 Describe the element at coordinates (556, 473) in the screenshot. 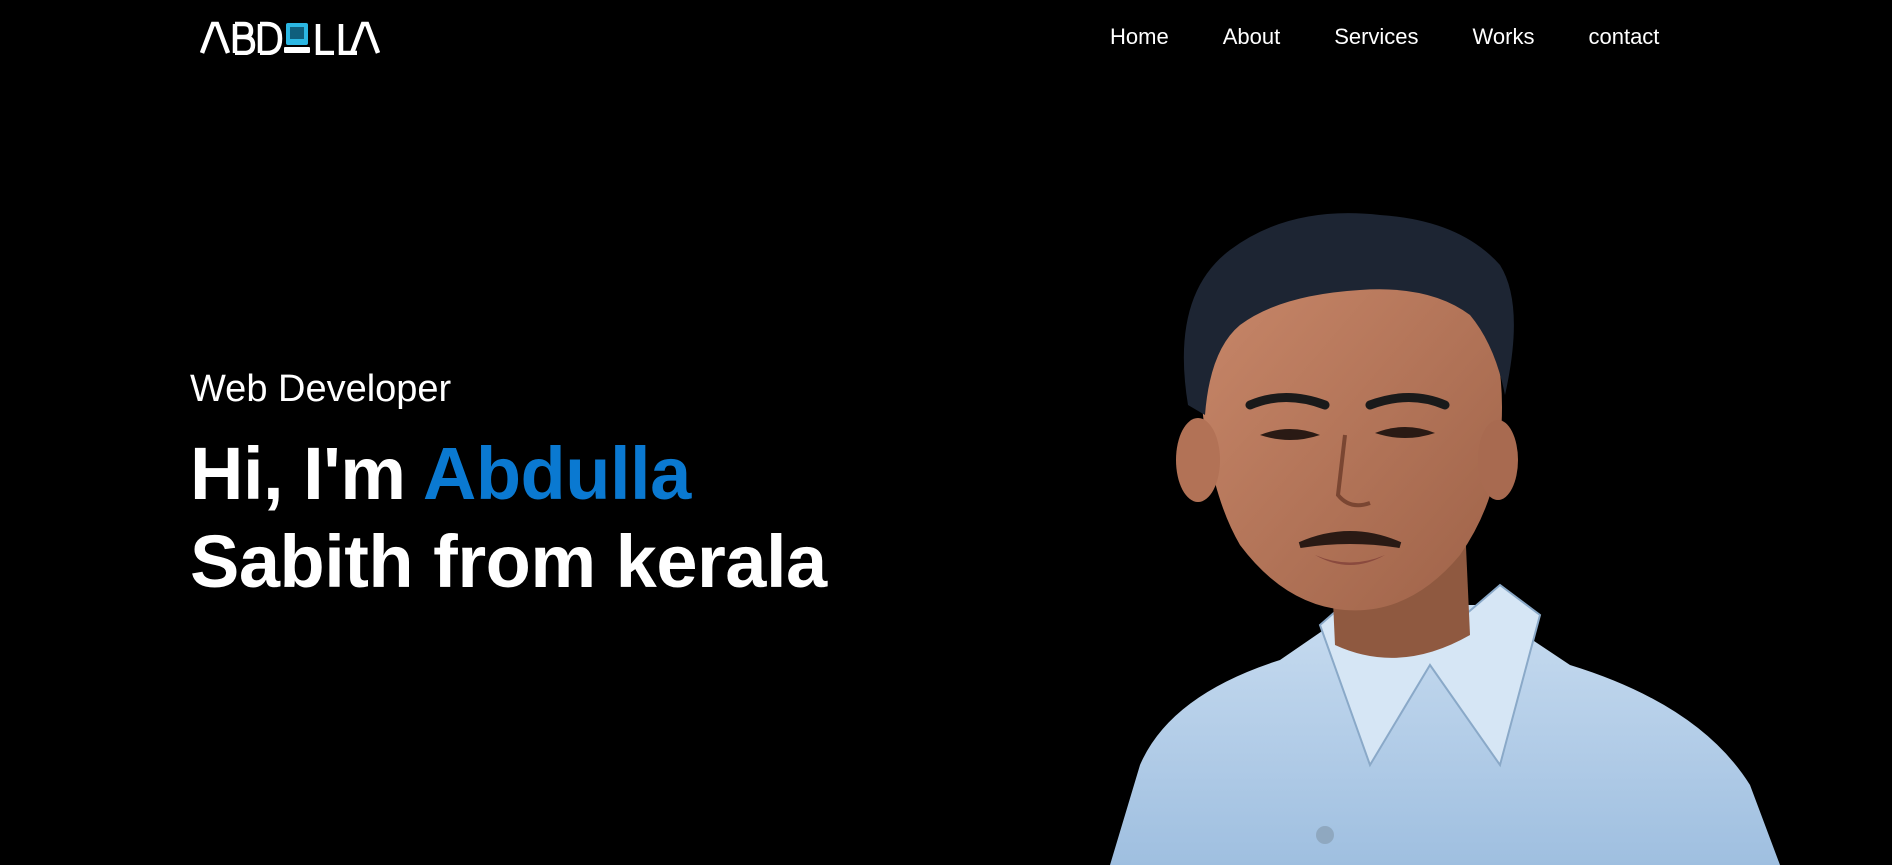

I see `hero-name: Abdulla` at that location.